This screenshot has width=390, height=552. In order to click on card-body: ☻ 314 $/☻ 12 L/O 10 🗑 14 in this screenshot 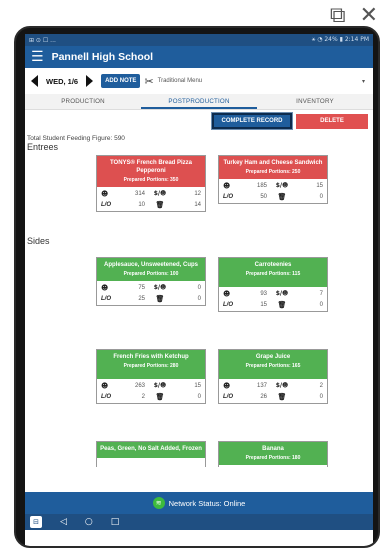, I will do `click(151, 199)`.